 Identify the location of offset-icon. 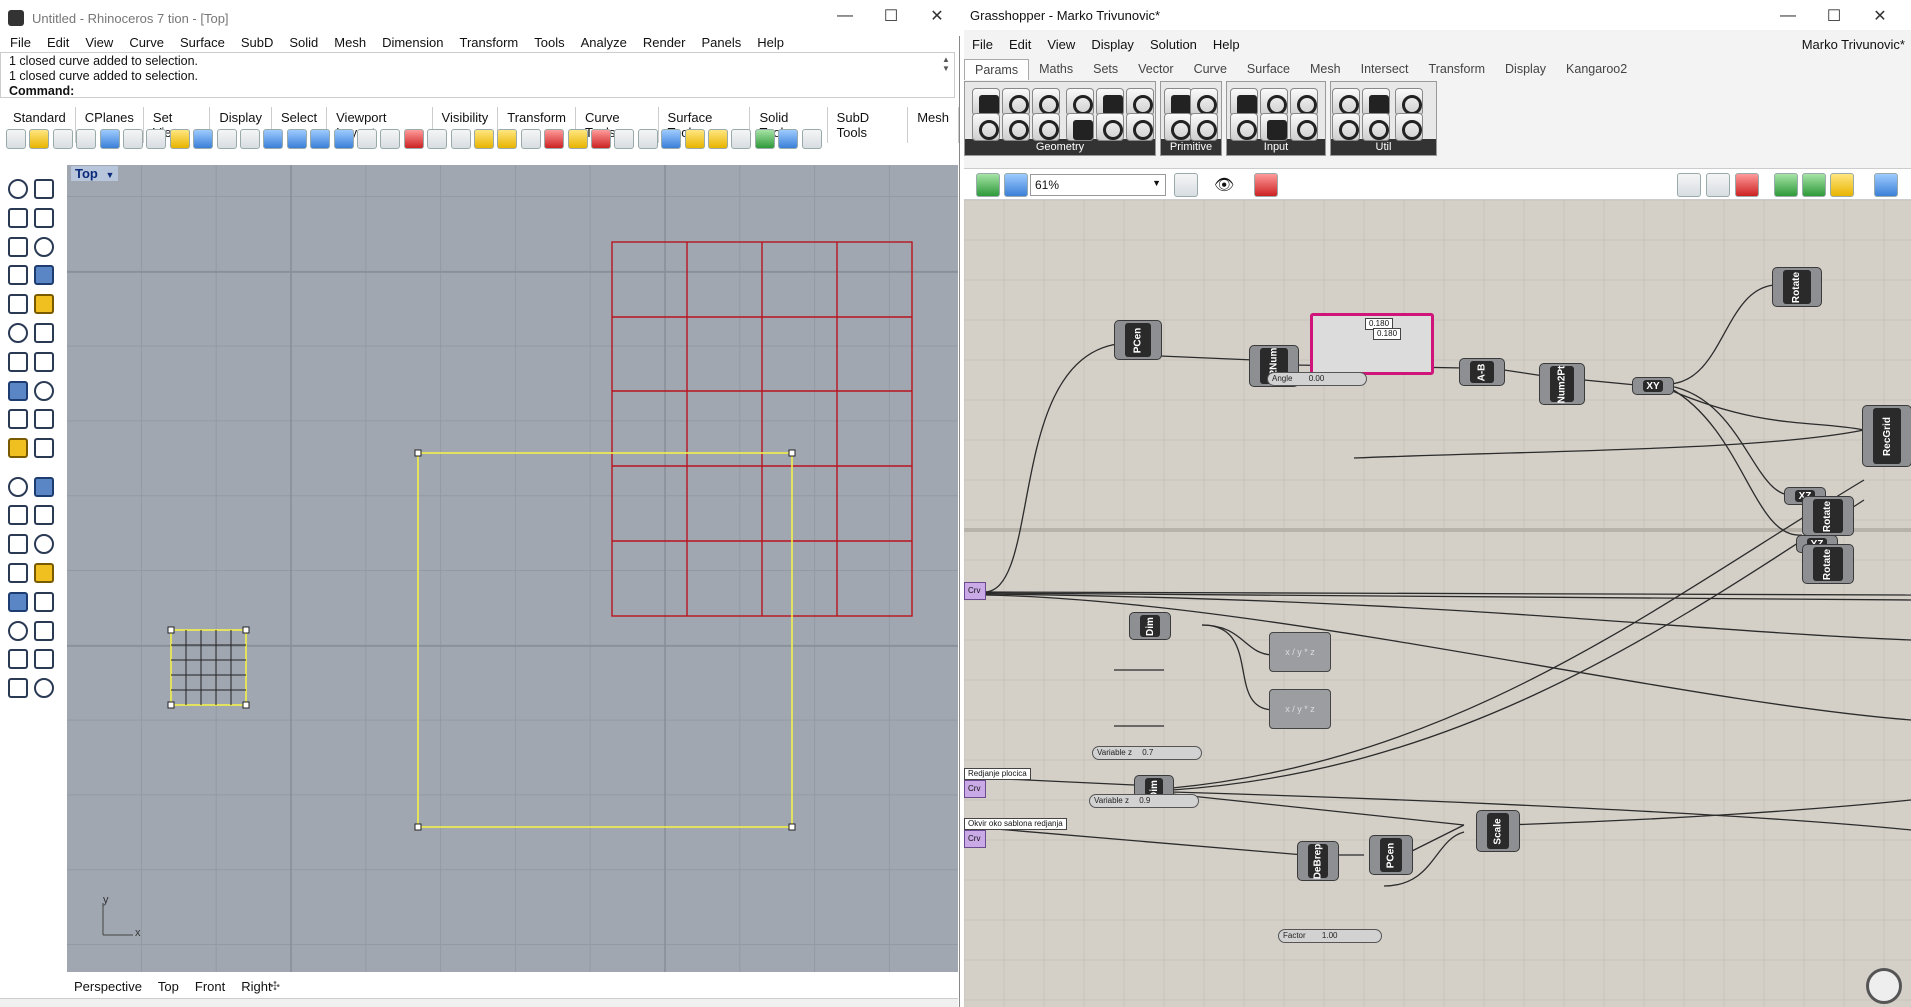
(16, 513).